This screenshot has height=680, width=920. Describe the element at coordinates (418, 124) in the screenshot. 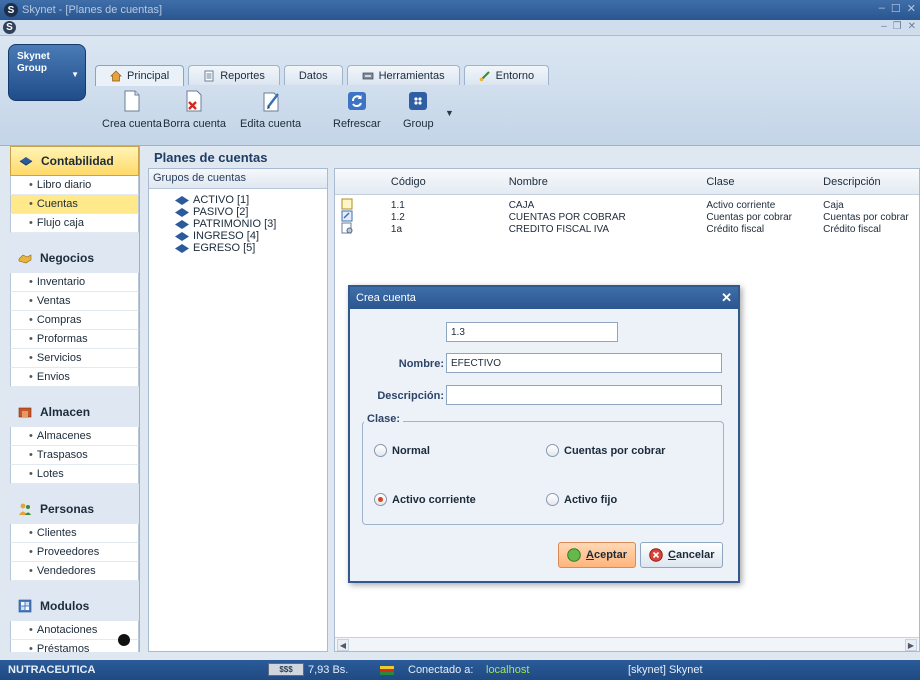

I see `group-label: Group` at that location.